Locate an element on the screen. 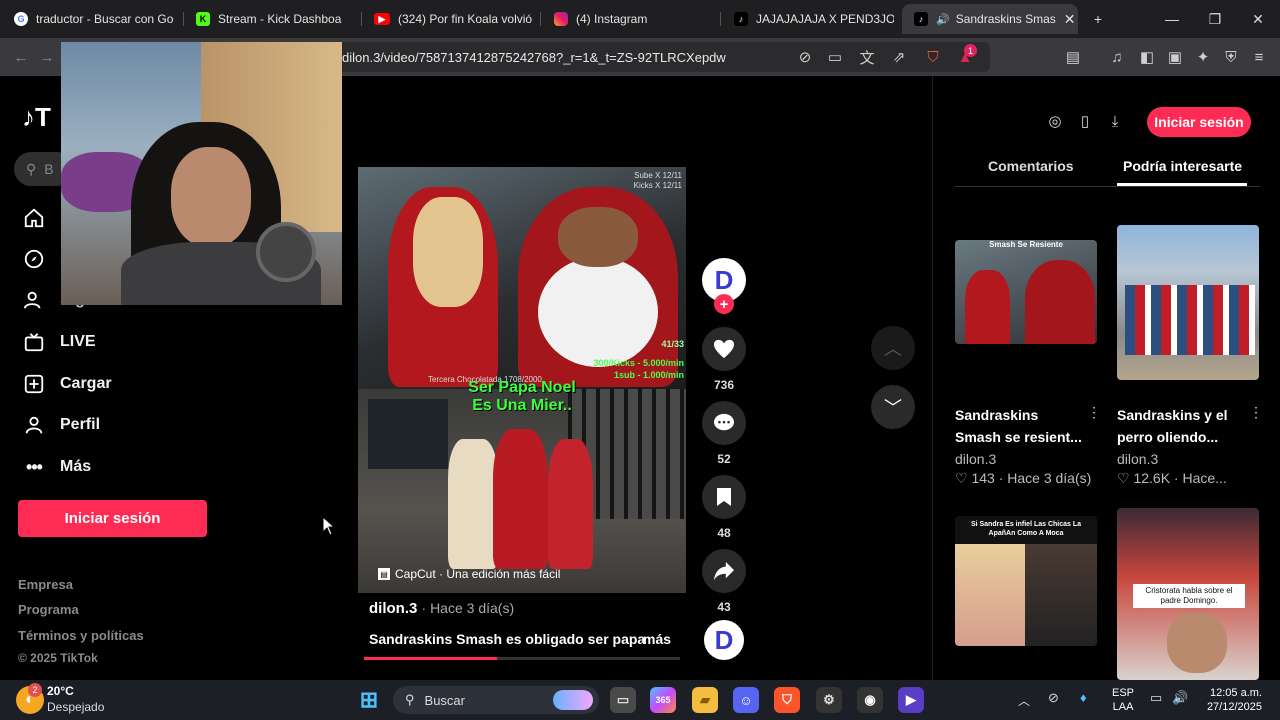 The image size is (1280, 720). forward-icon: → is located at coordinates (47, 57).